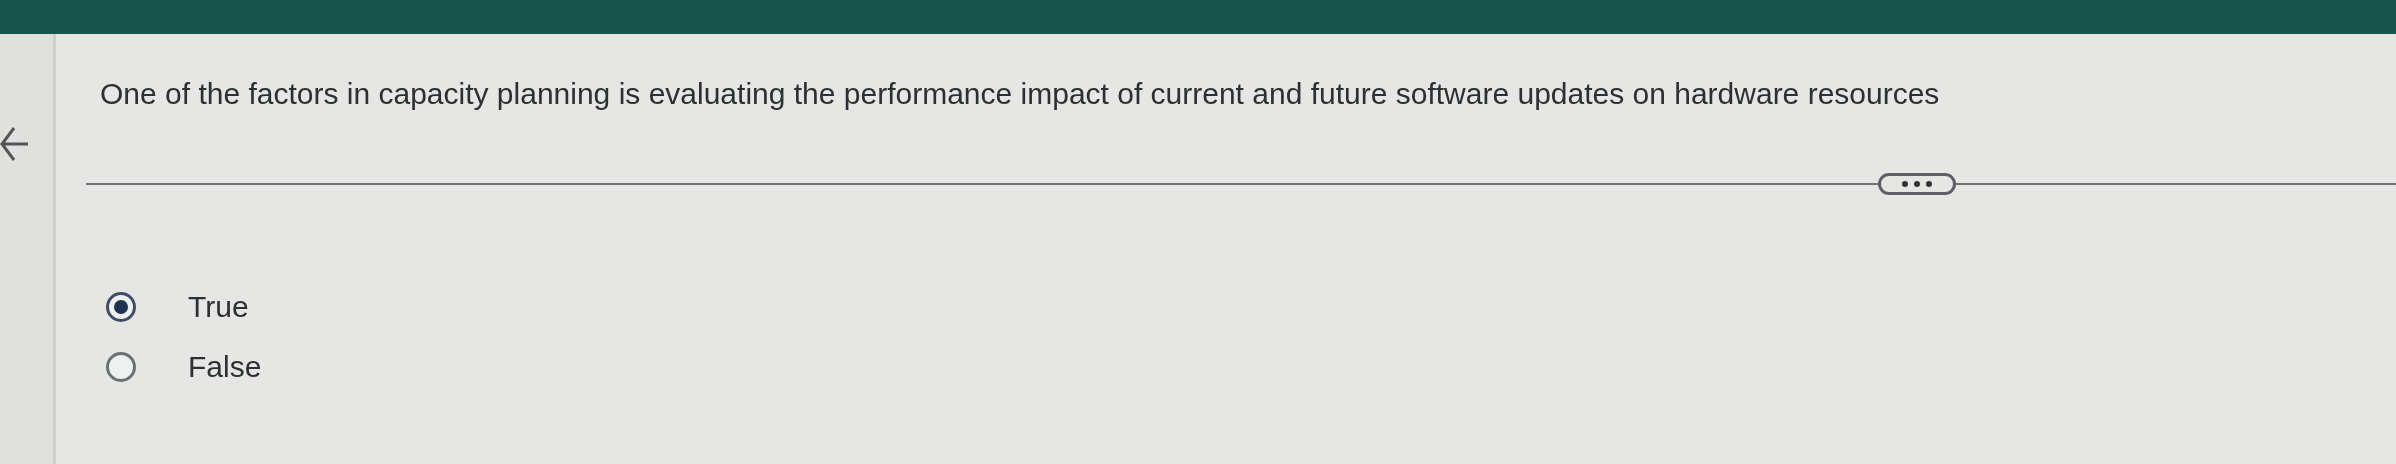  I want to click on more-options-button, so click(1917, 184).